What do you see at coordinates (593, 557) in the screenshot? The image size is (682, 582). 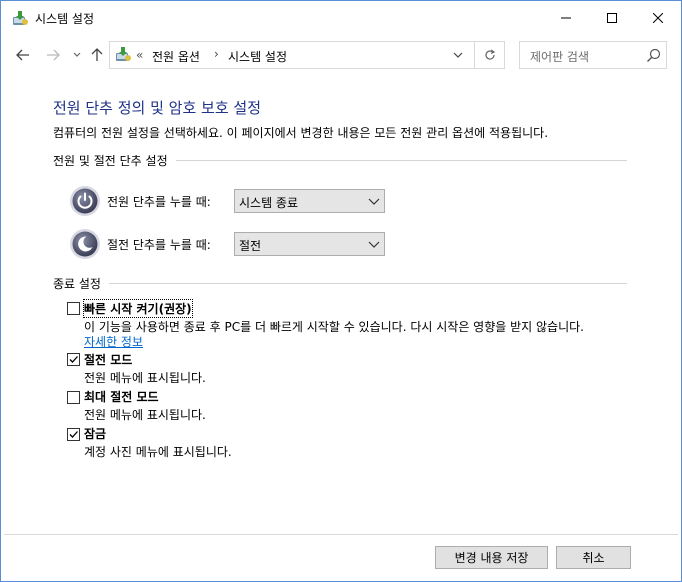 I see `cancel-button: 취소` at bounding box center [593, 557].